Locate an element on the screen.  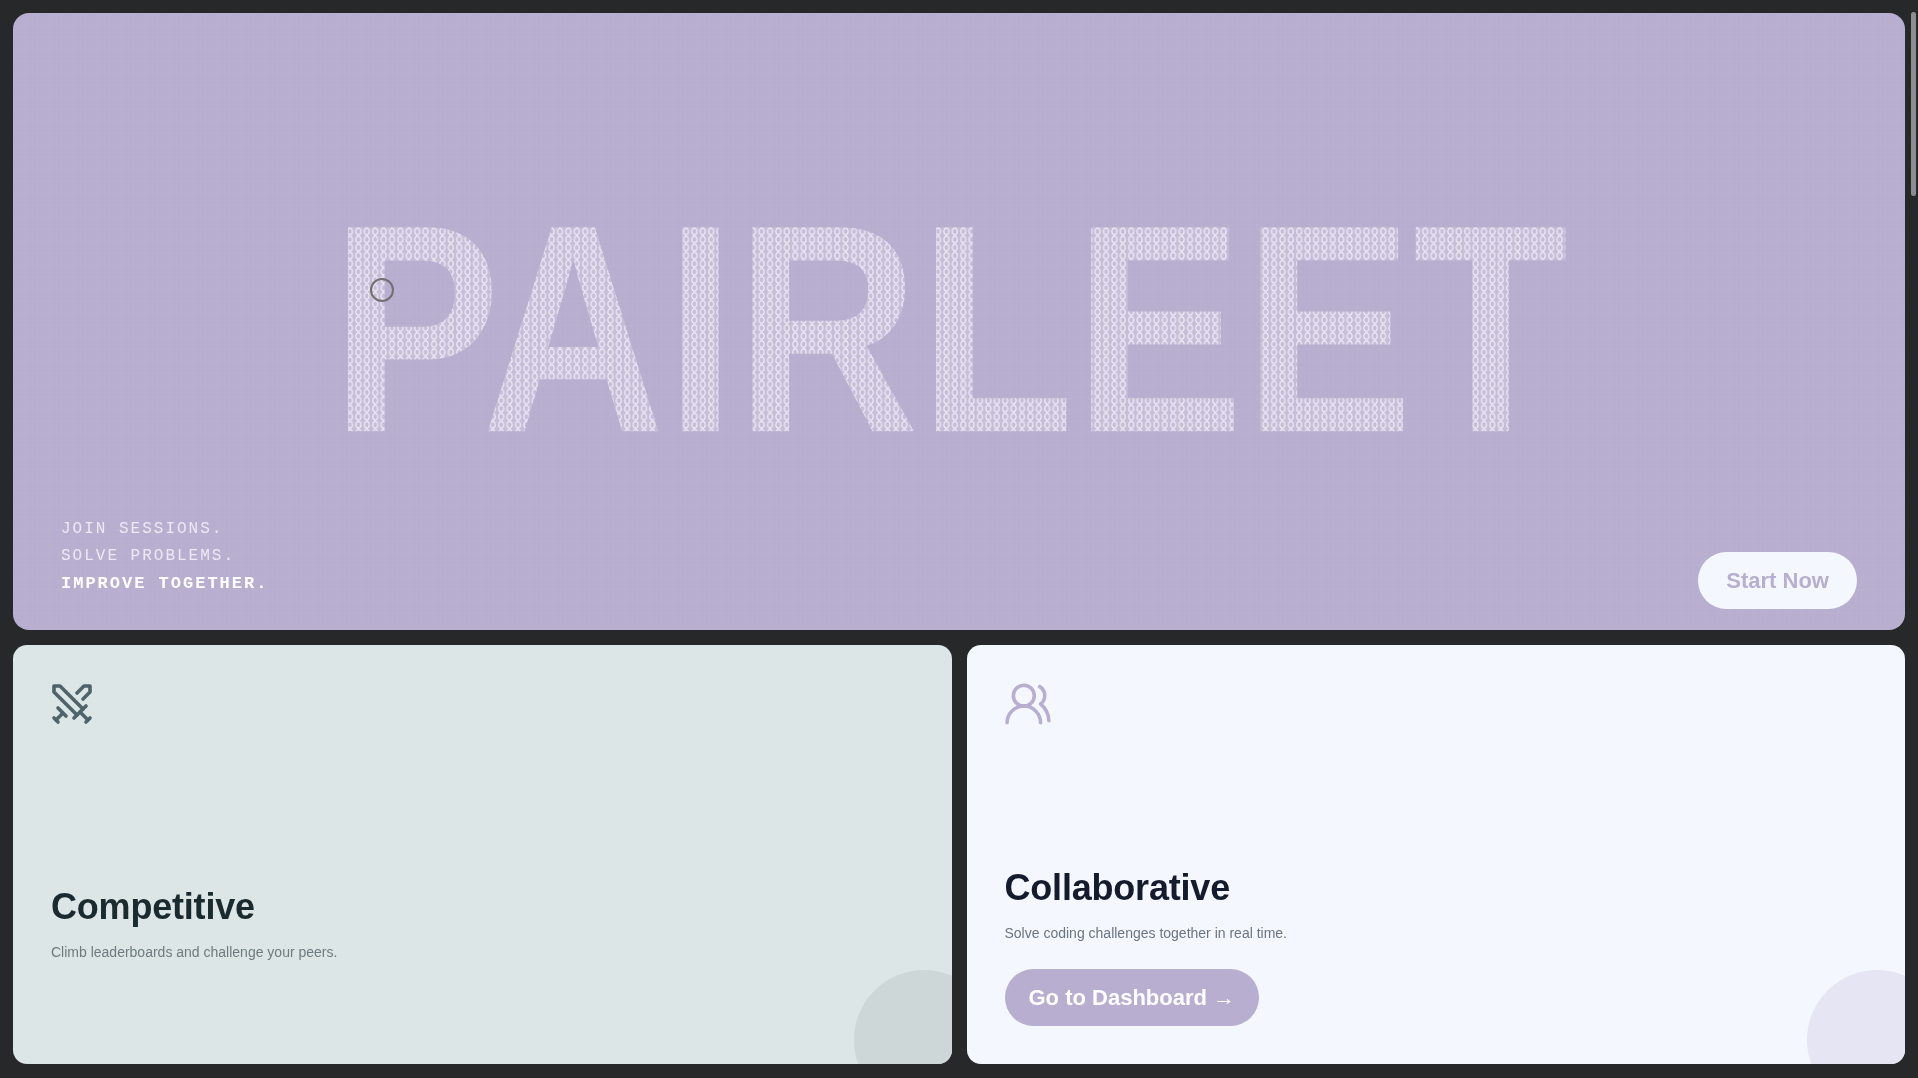
card-description: Climb leaderboards and challenge your peers. is located at coordinates (194, 952).